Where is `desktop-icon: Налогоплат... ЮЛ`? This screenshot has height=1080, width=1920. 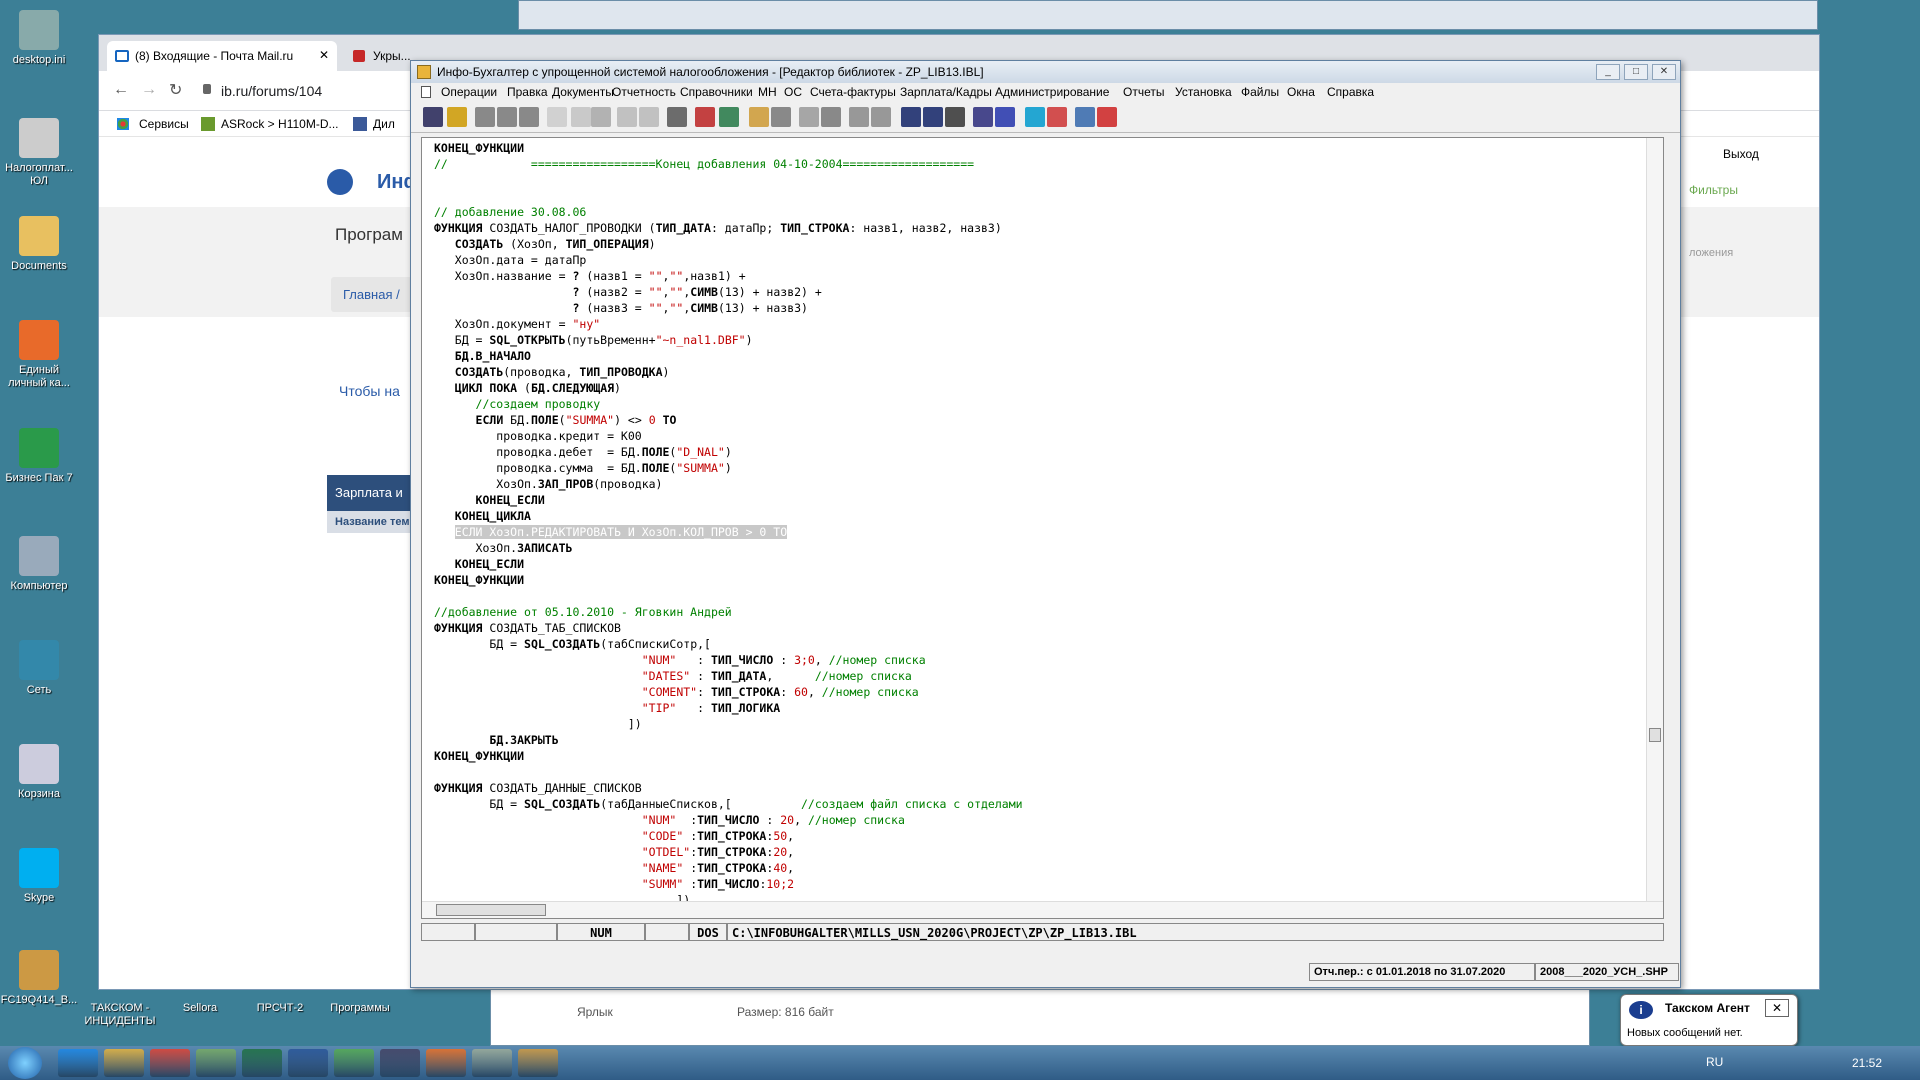
desktop-icon: Налогоплат... ЮЛ is located at coordinates (39, 153).